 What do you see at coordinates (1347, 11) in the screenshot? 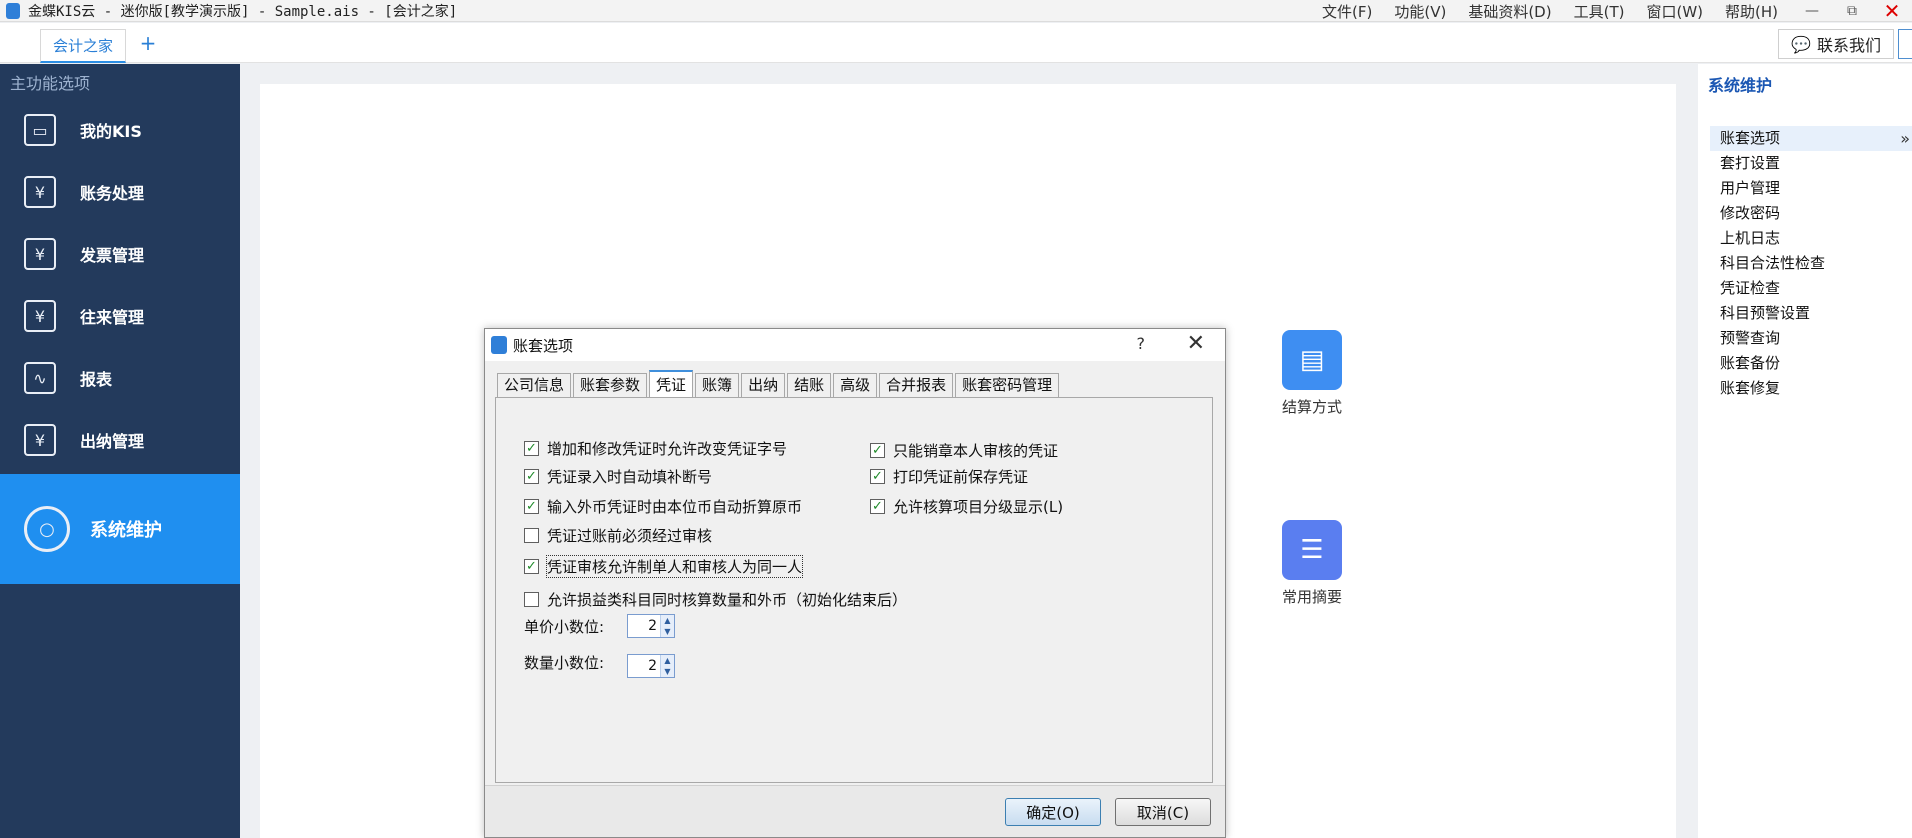
I see `menu-file: 文件(F)` at bounding box center [1347, 11].